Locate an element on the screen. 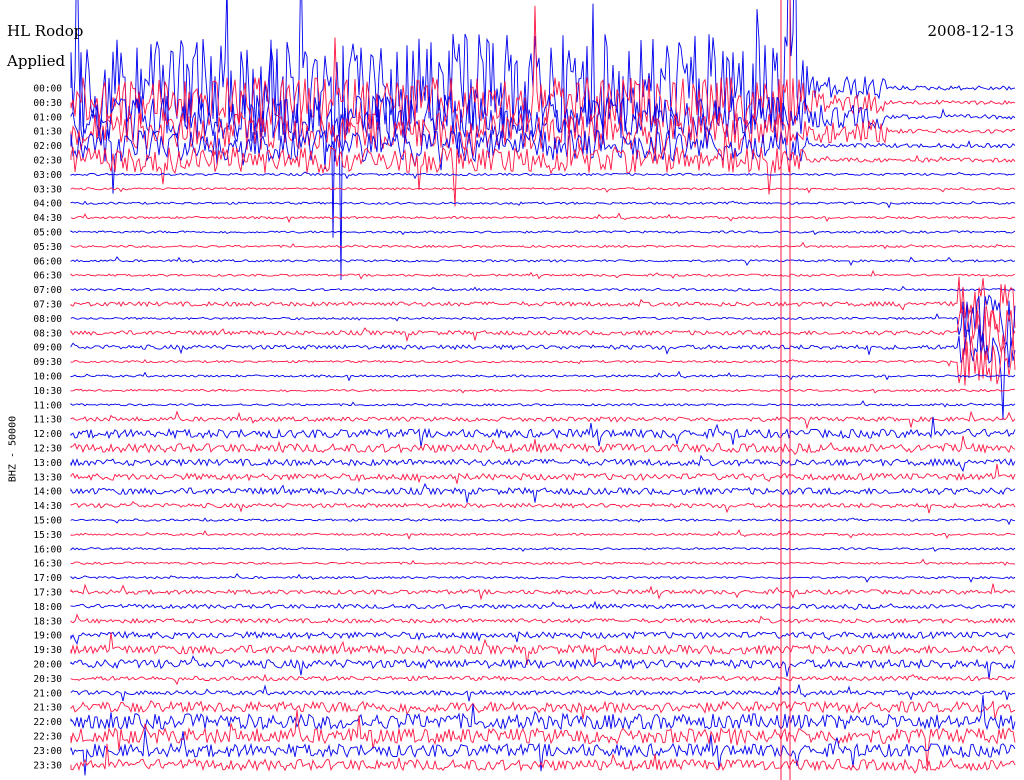  row-time-label: 04:30 is located at coordinates (47, 218).